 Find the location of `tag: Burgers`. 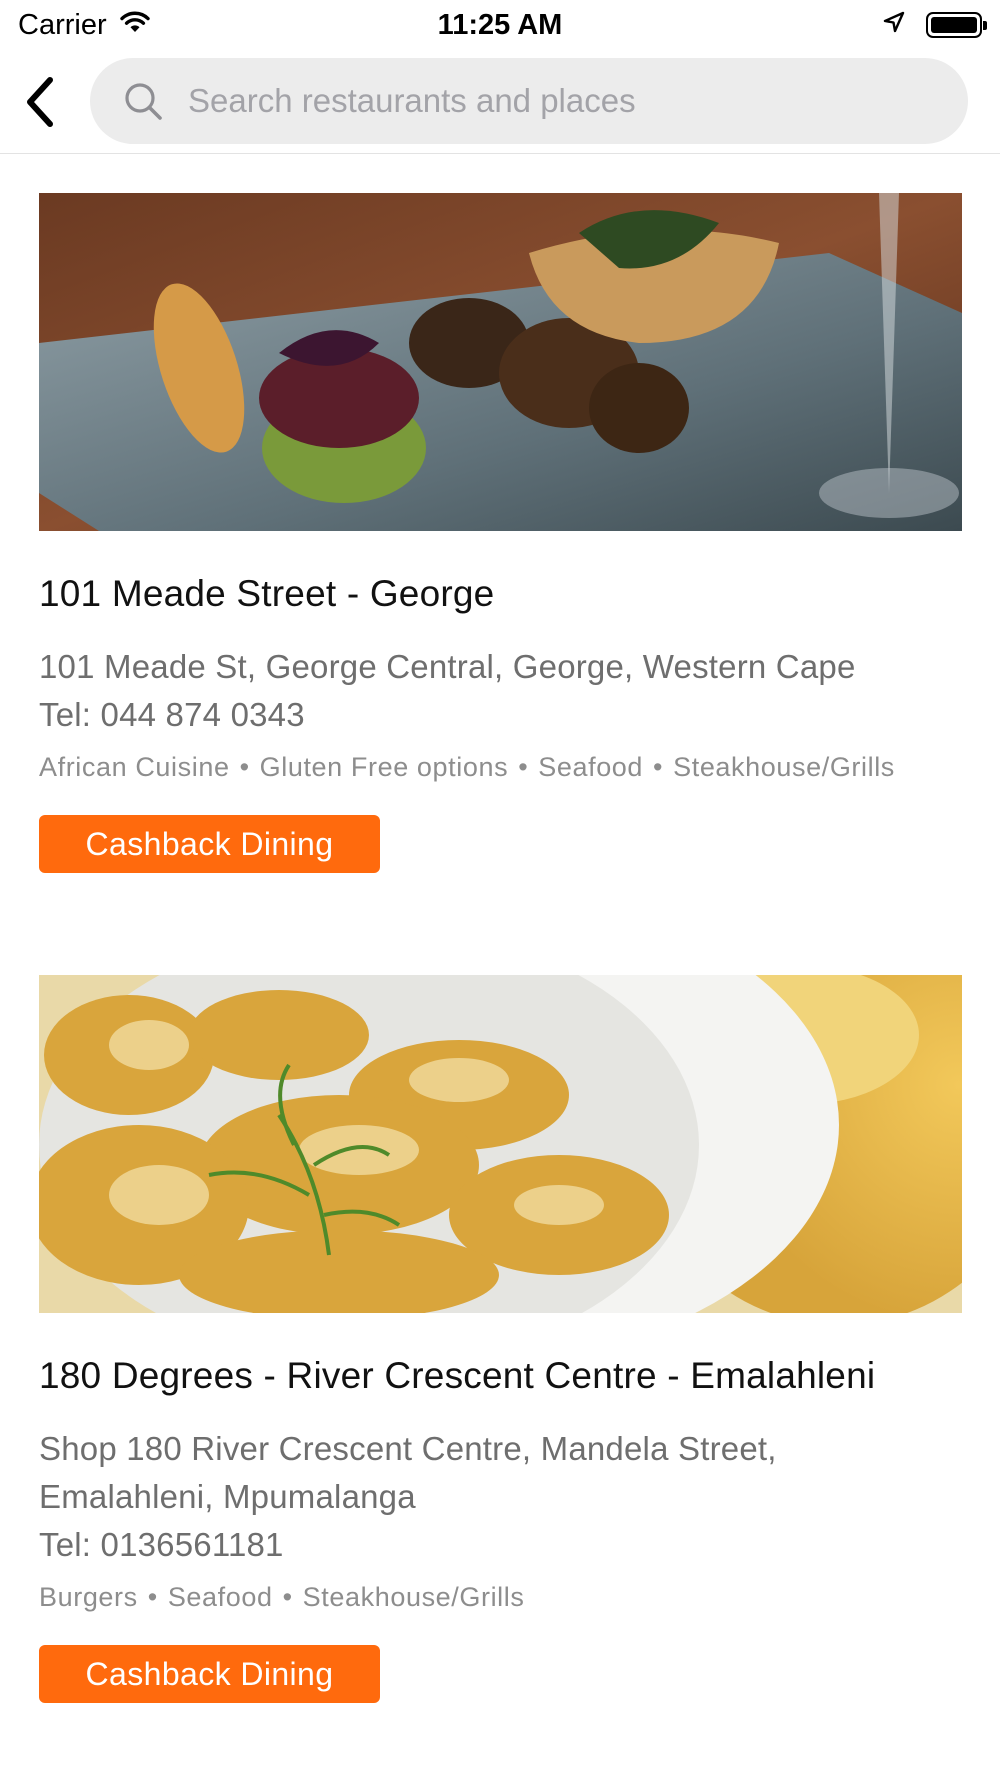

tag: Burgers is located at coordinates (88, 1597).